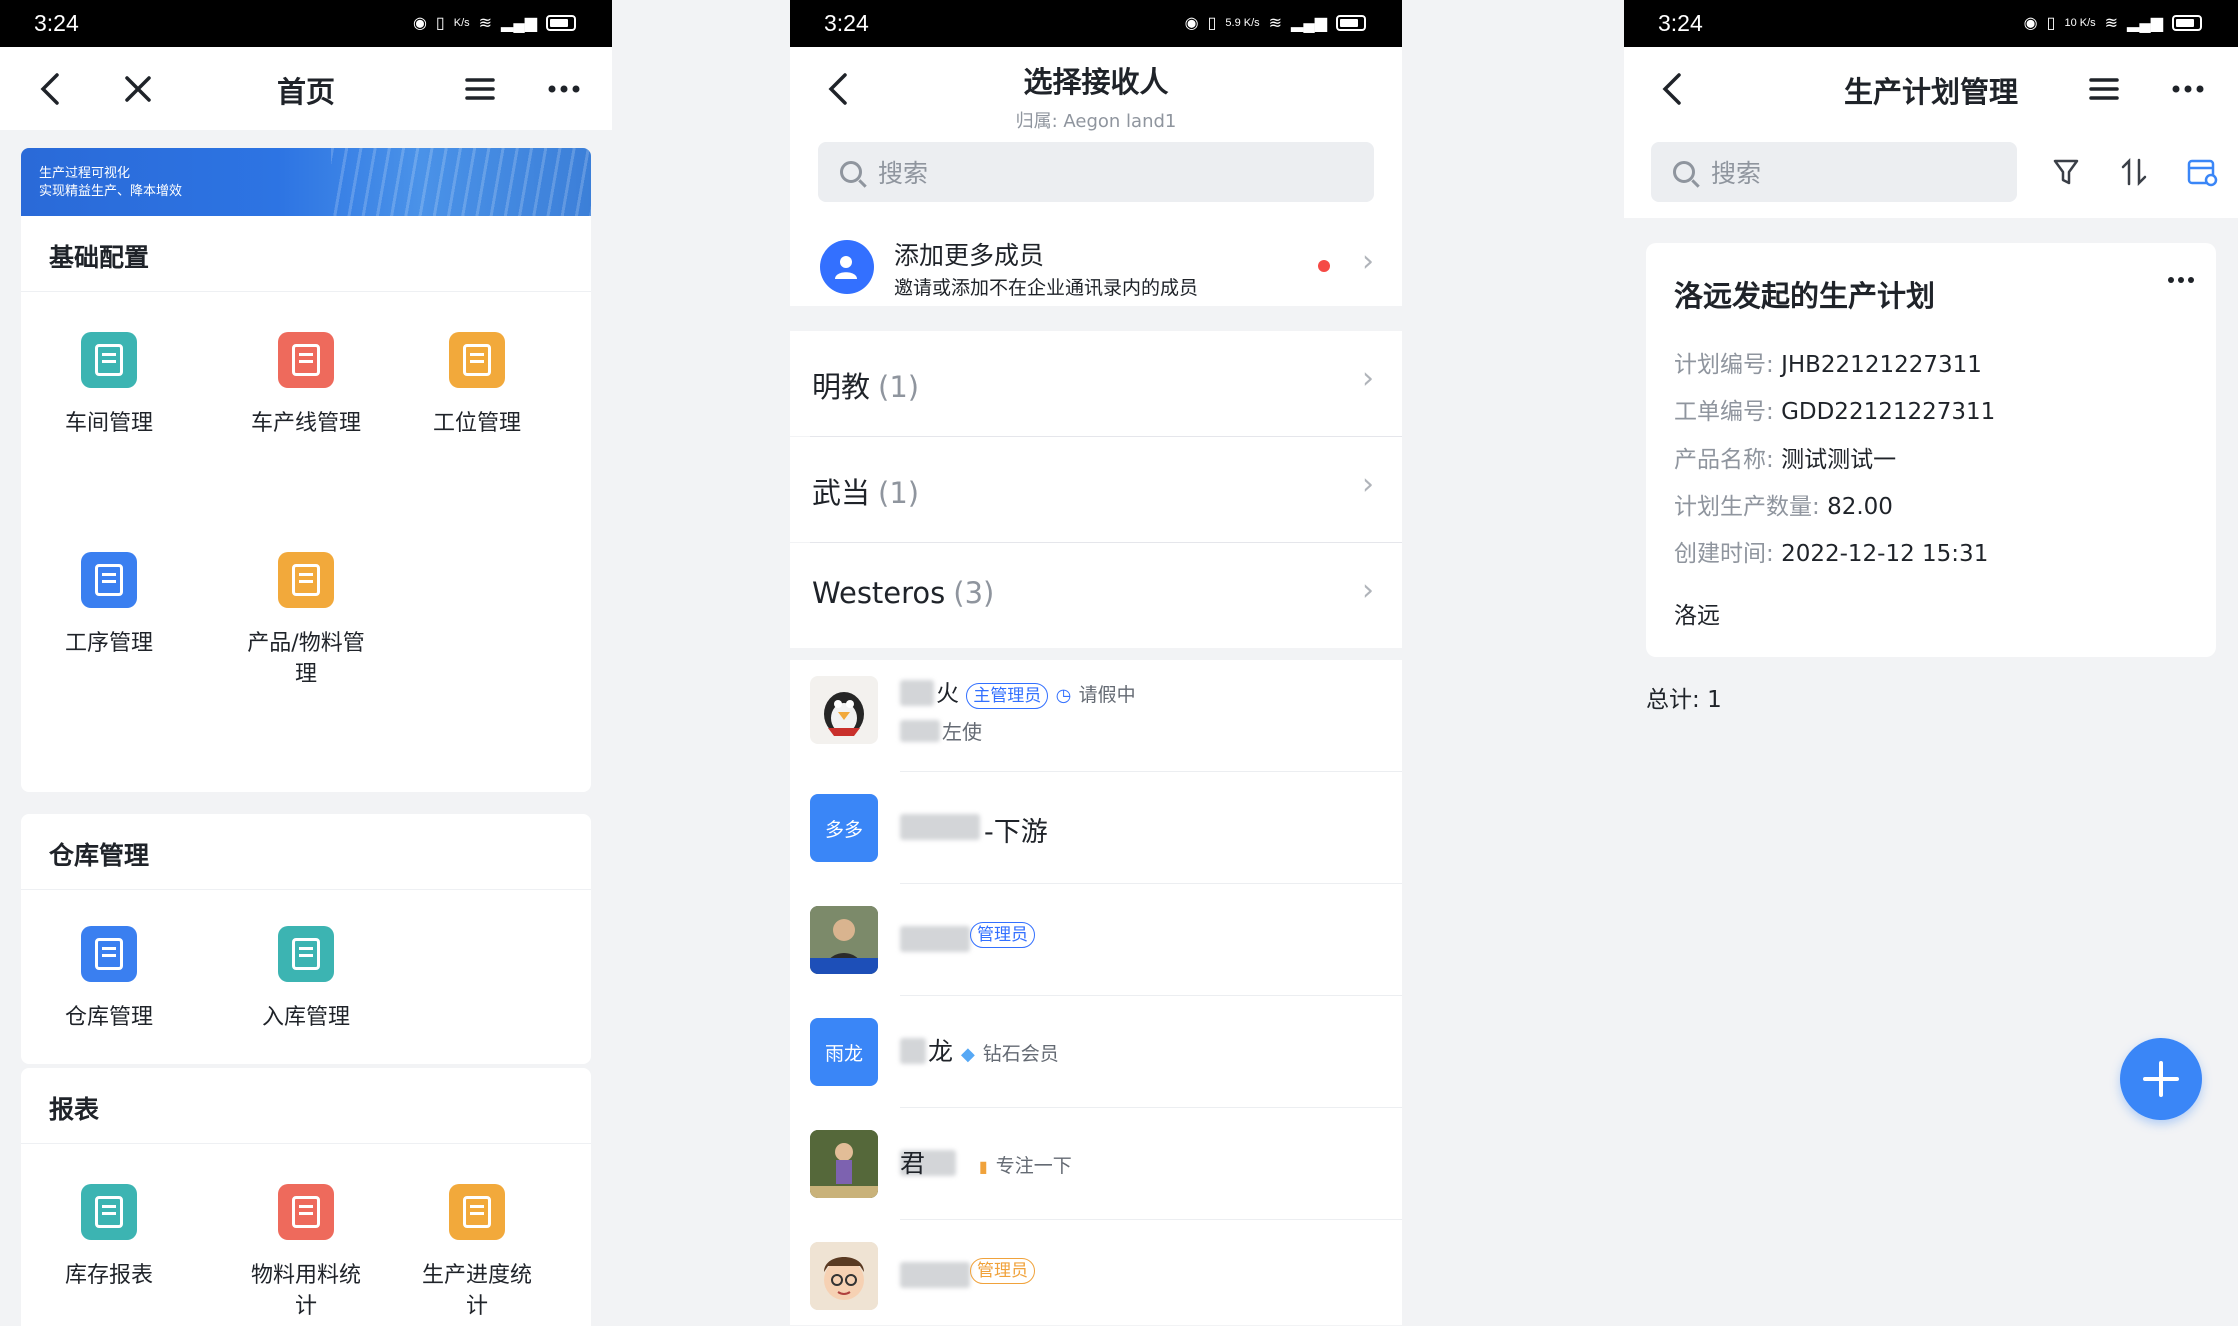  What do you see at coordinates (1931, 23) in the screenshot?
I see `status-bar: 3:24 ◉ ▯ 10 K/s ≋ ▂▄▆` at bounding box center [1931, 23].